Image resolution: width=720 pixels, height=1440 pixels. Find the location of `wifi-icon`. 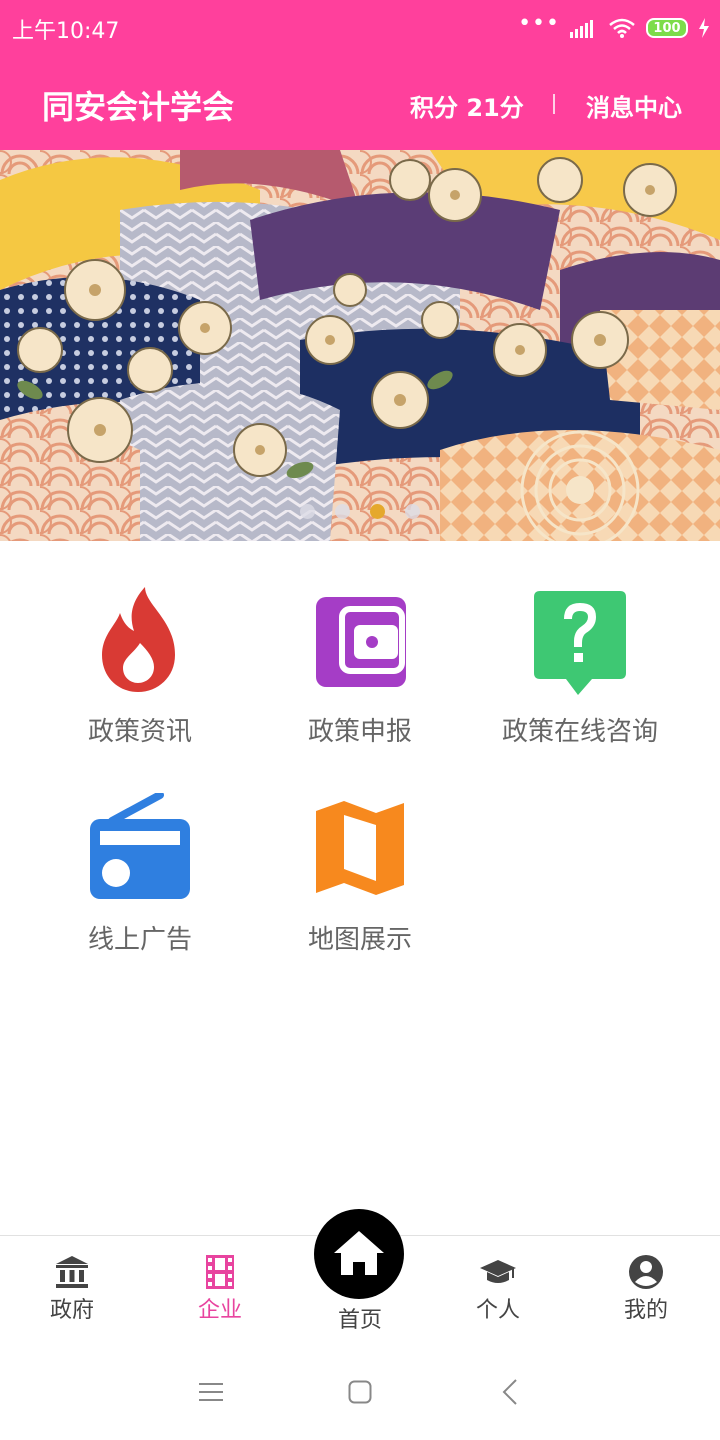

wifi-icon is located at coordinates (622, 28).